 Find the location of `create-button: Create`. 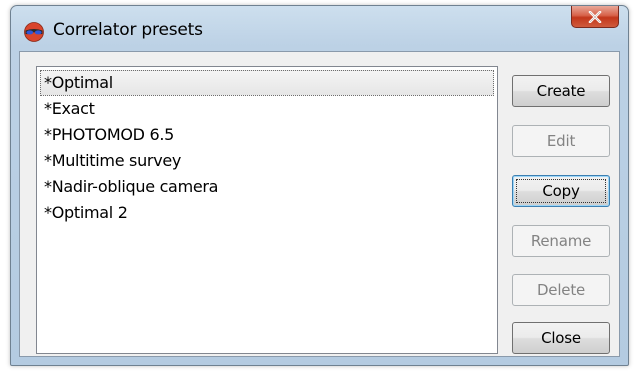

create-button: Create is located at coordinates (561, 91).